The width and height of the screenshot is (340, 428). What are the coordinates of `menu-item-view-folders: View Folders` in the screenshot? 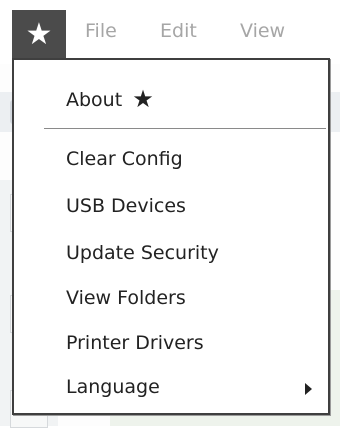 It's located at (126, 298).